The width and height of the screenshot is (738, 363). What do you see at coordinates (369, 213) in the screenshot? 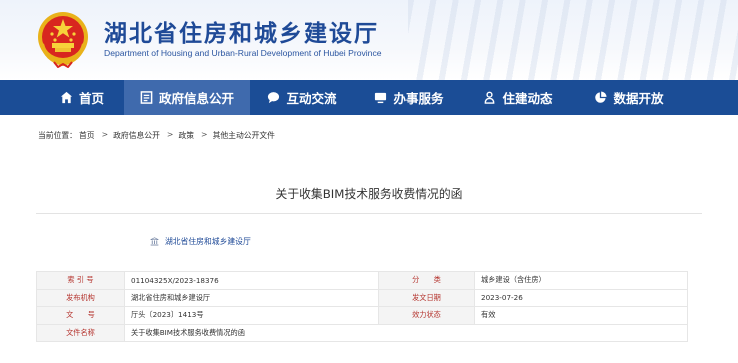
I see `title-divider` at bounding box center [369, 213].